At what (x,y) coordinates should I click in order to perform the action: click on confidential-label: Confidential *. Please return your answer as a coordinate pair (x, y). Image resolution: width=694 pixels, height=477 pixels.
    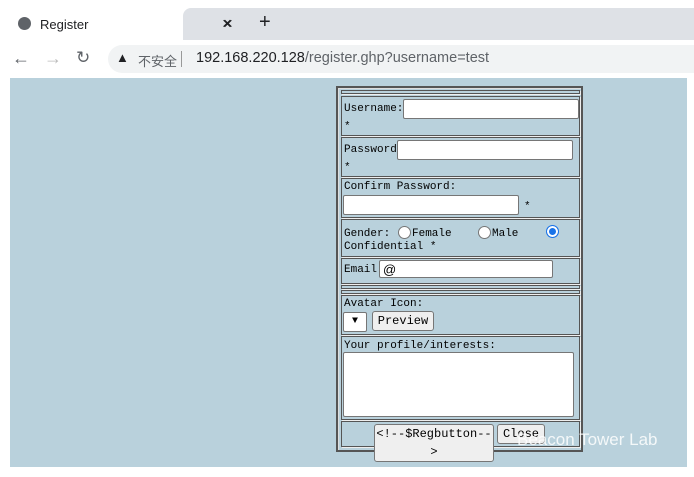
    Looking at the image, I should click on (390, 247).